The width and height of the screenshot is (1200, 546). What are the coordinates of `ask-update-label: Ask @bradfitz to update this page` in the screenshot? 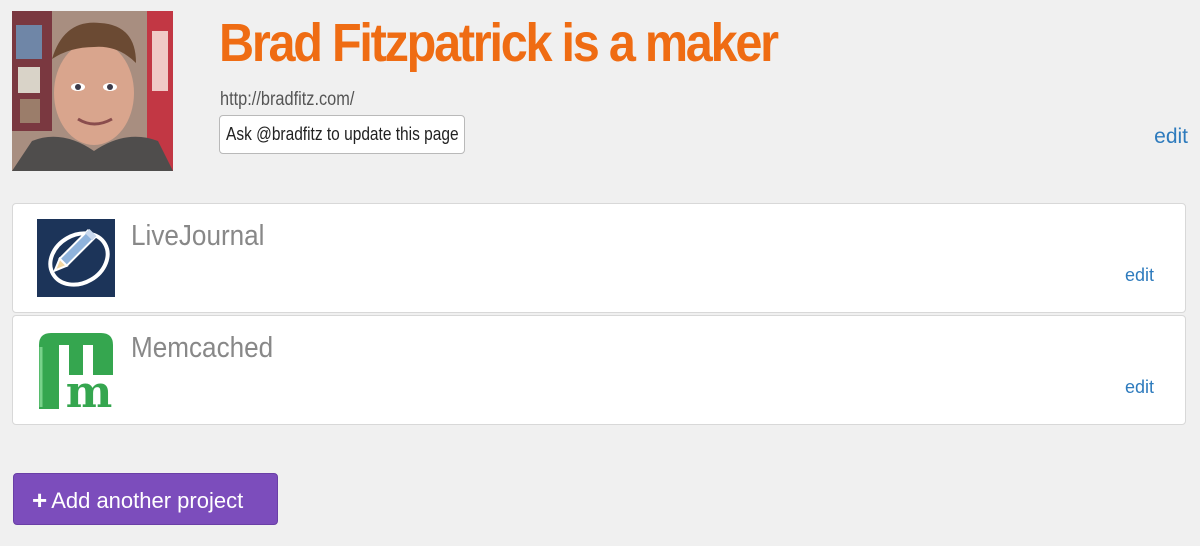 It's located at (342, 134).